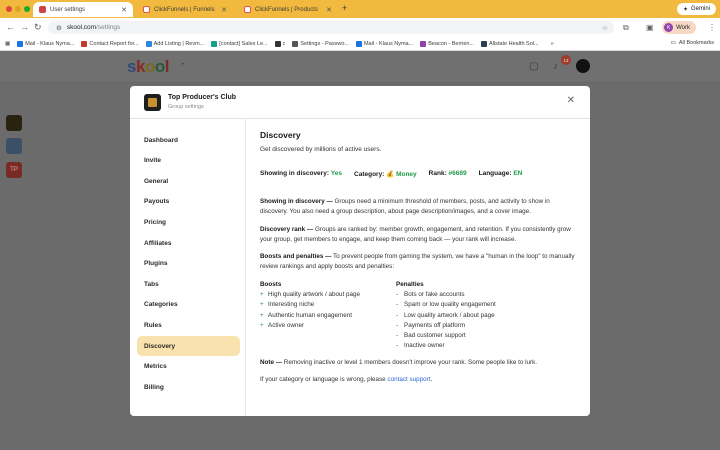 Image resolution: width=720 pixels, height=450 pixels. I want to click on showing-value: Yes, so click(336, 173).